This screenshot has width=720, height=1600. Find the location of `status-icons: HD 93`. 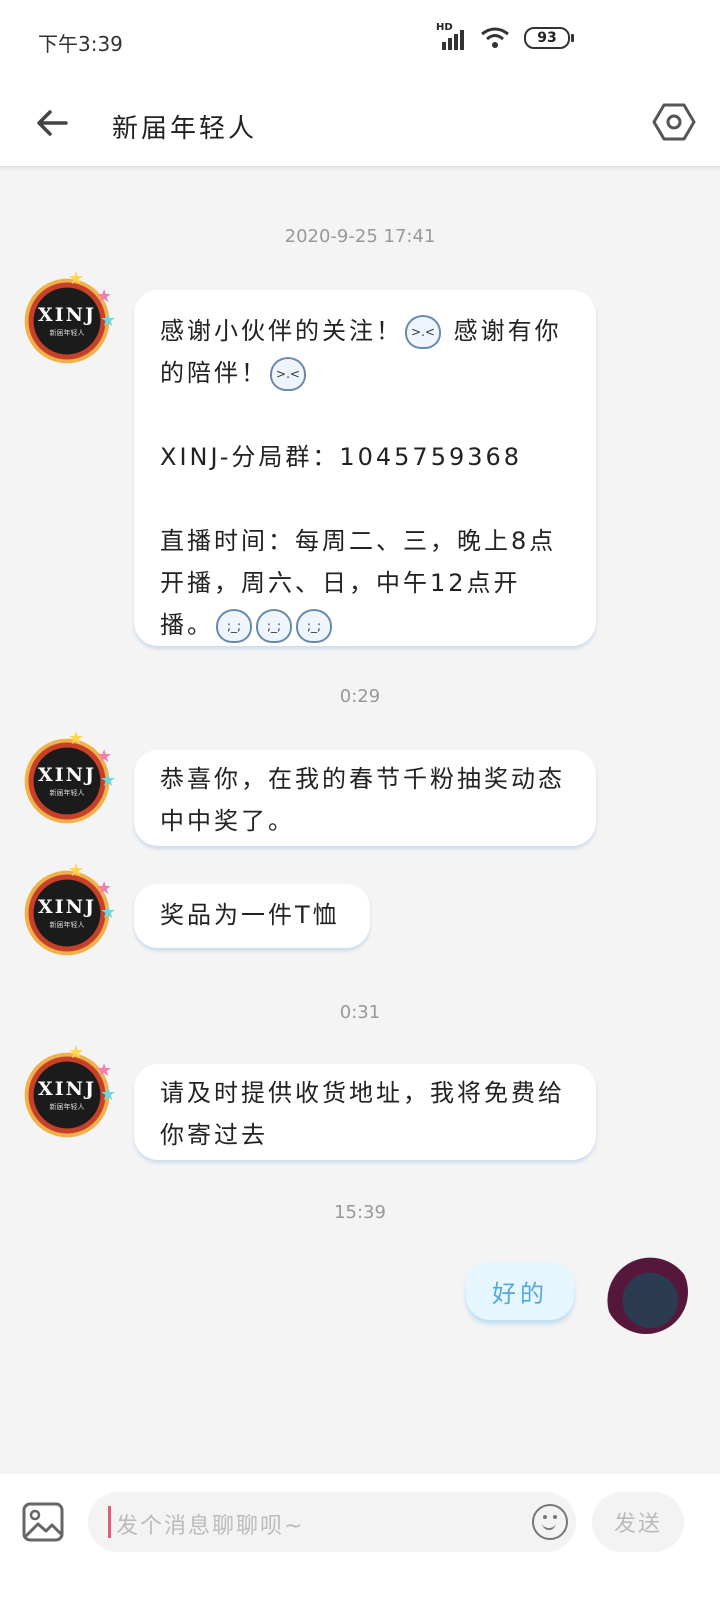

status-icons: HD 93 is located at coordinates (505, 36).